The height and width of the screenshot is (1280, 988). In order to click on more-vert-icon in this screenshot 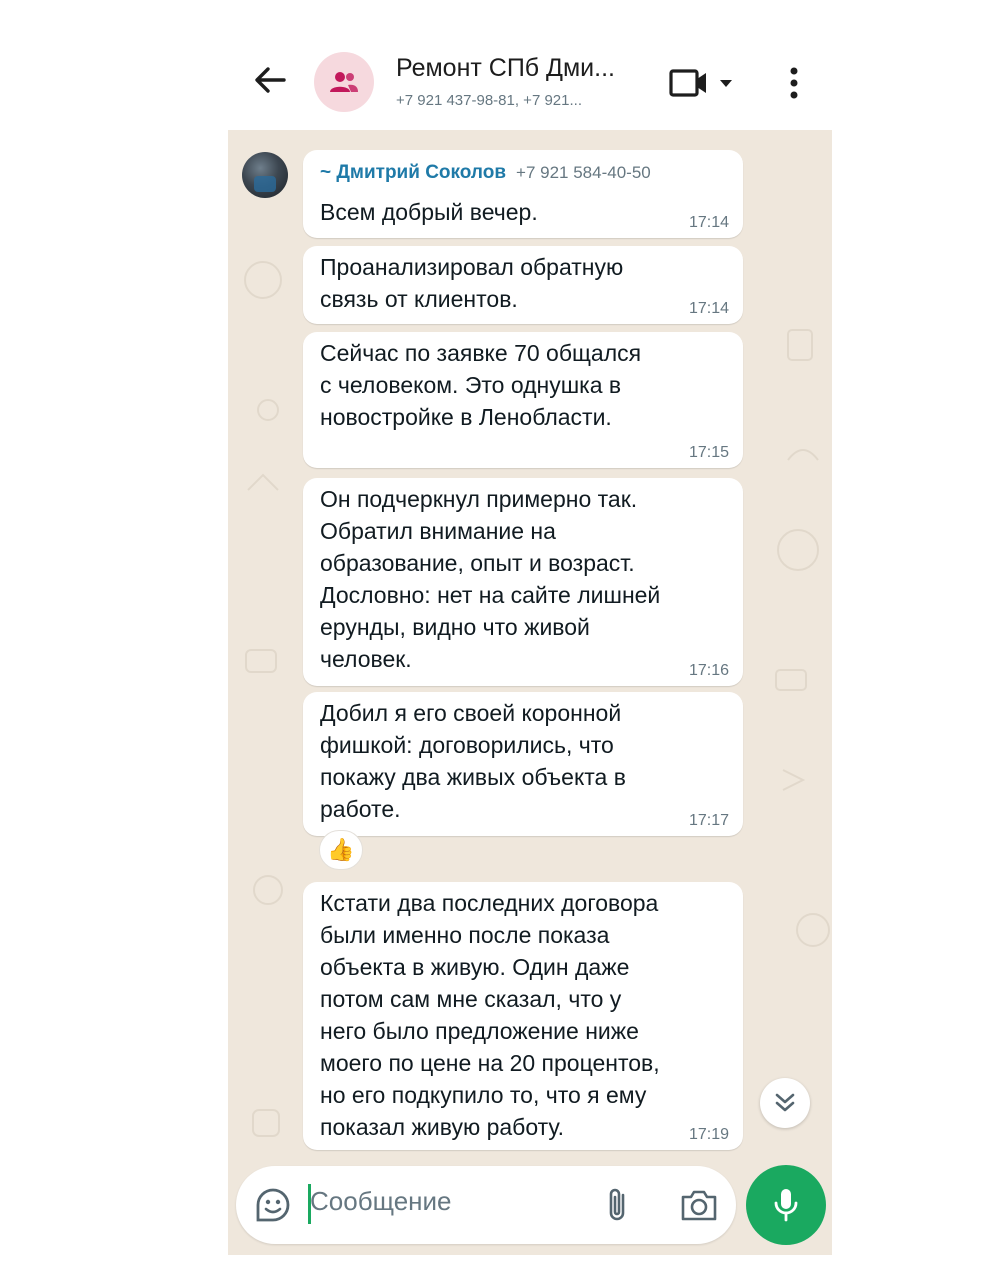, I will do `click(794, 83)`.